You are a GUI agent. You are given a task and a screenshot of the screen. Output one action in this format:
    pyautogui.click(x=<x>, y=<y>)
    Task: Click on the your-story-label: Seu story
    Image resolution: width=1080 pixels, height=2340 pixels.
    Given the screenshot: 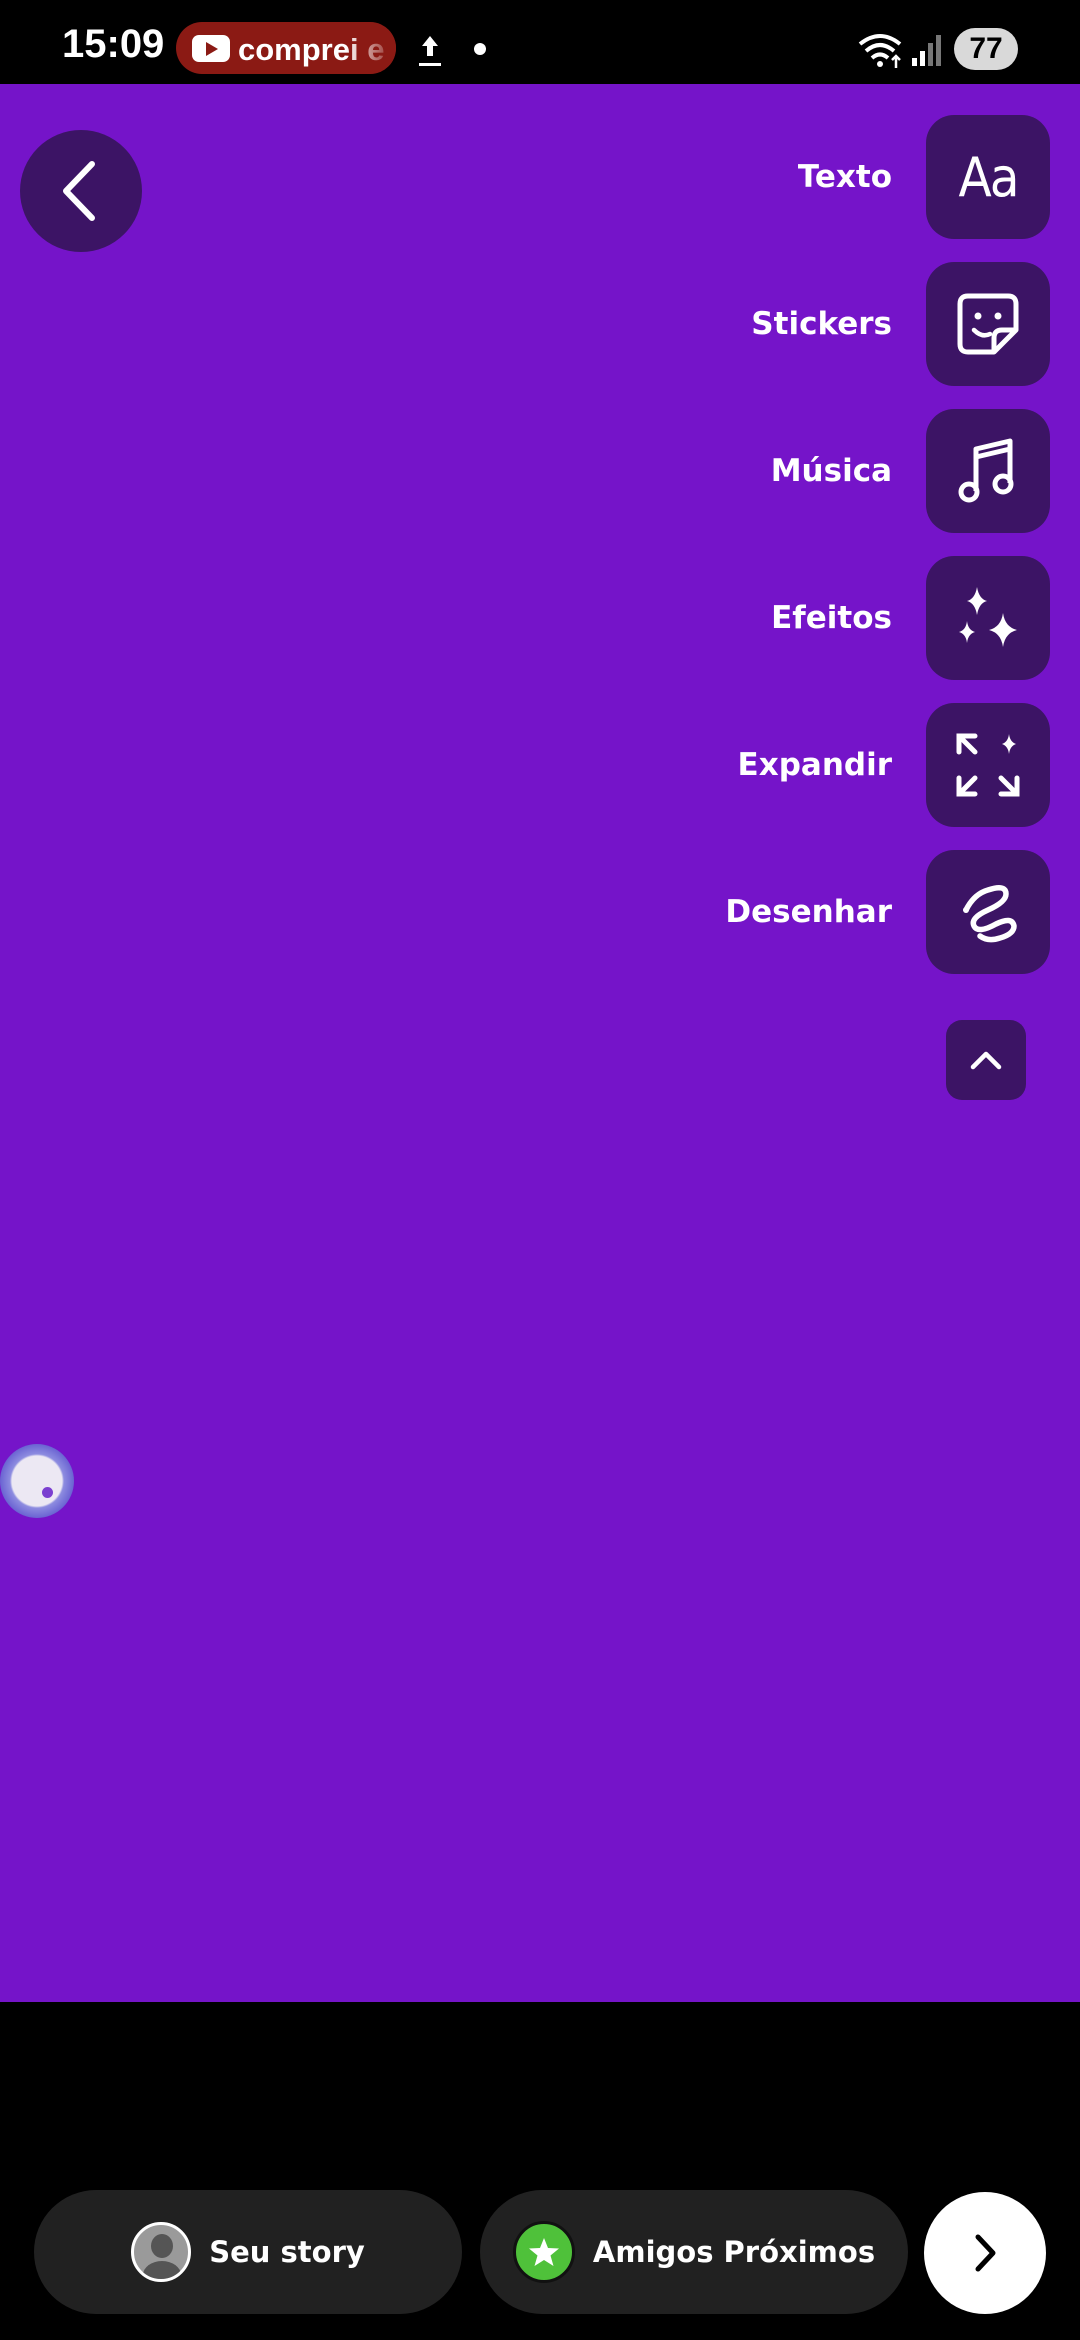 What is the action you would take?
    pyautogui.click(x=287, y=2252)
    